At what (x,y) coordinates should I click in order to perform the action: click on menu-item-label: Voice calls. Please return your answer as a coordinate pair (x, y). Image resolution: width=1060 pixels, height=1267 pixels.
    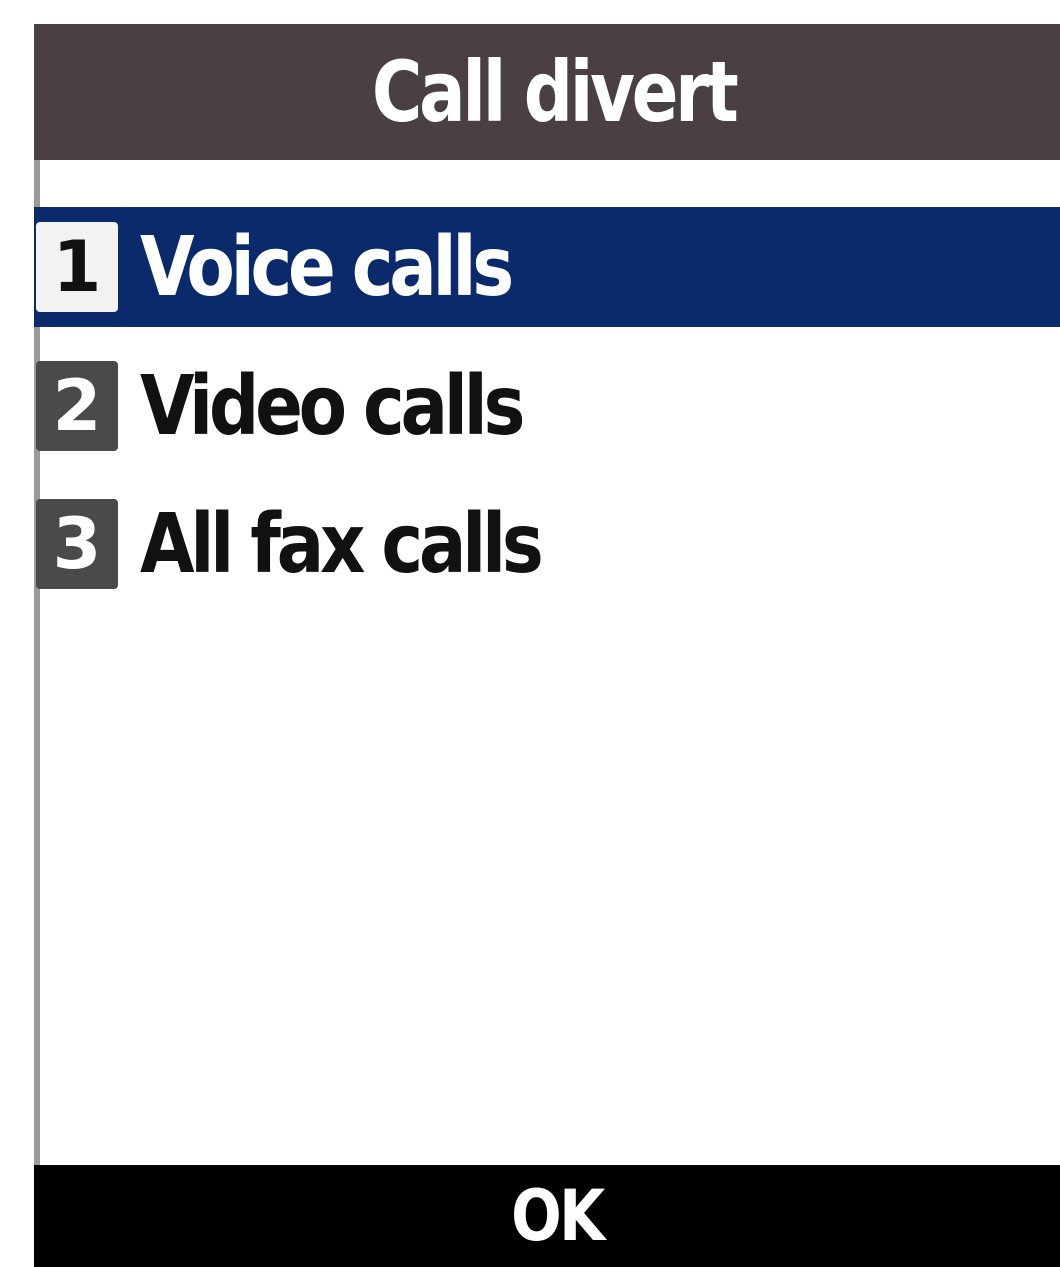
    Looking at the image, I should click on (327, 267).